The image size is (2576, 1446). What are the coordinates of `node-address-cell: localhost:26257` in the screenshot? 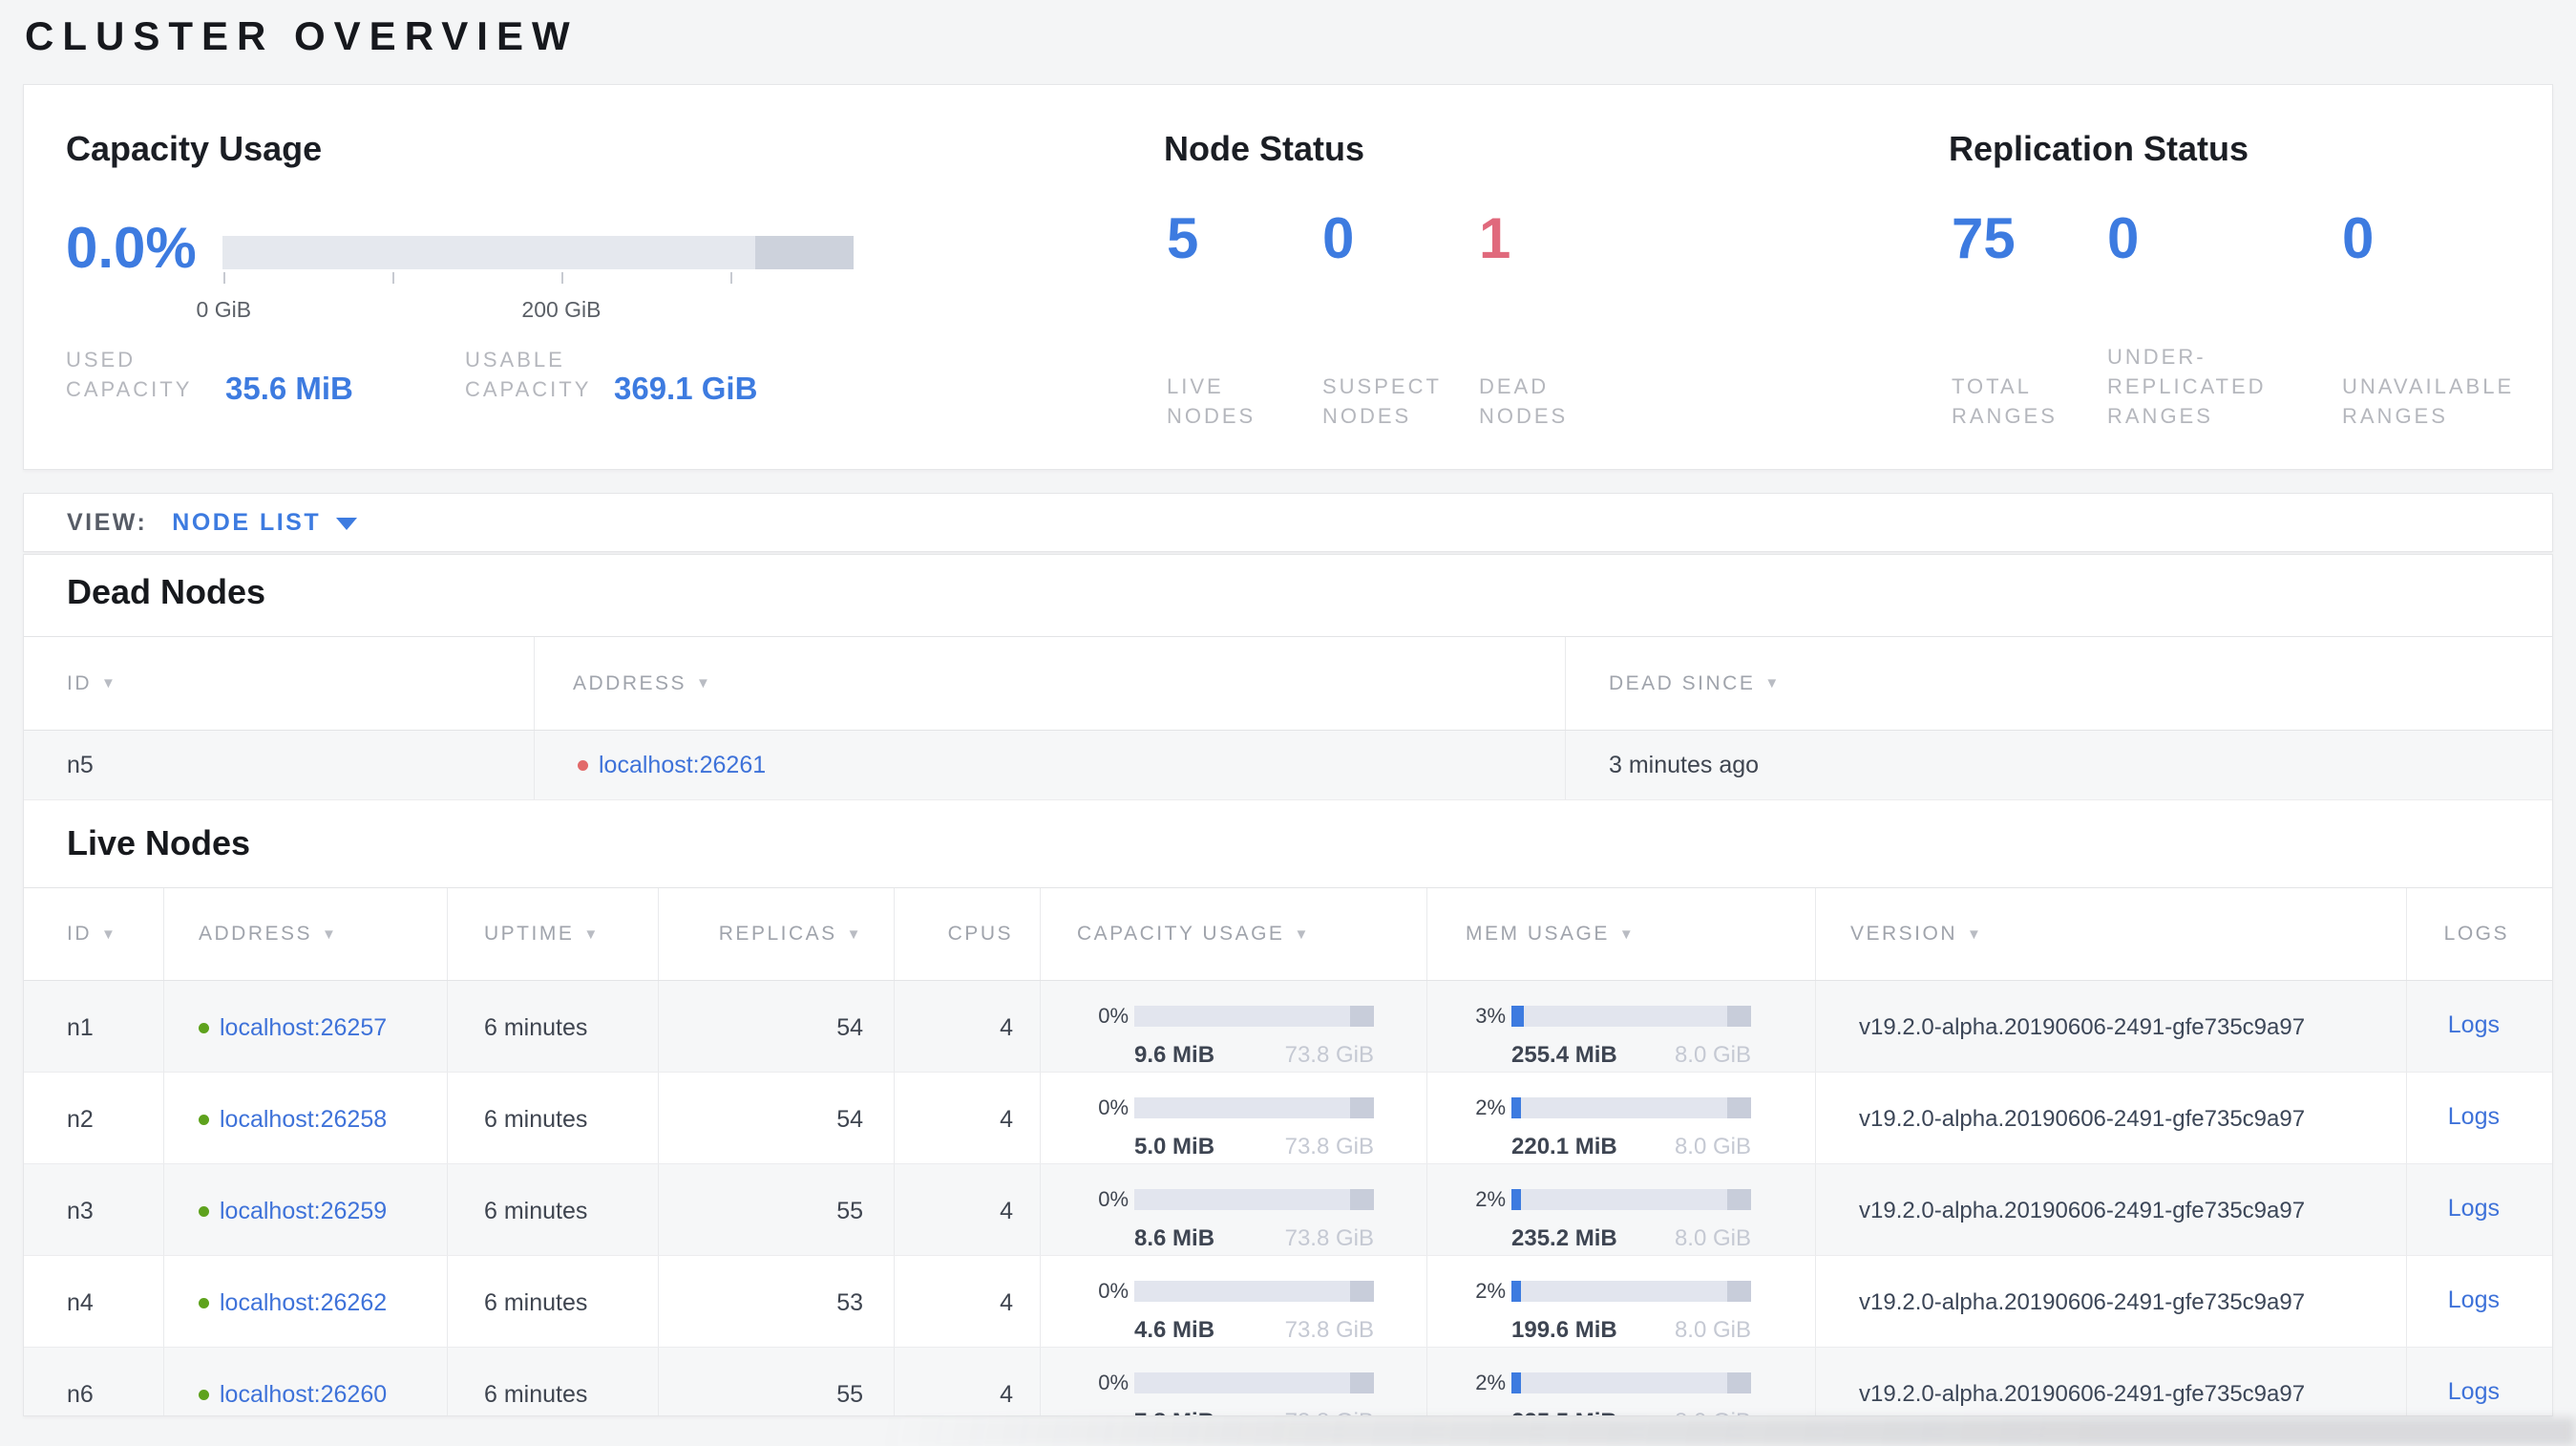 It's located at (305, 1026).